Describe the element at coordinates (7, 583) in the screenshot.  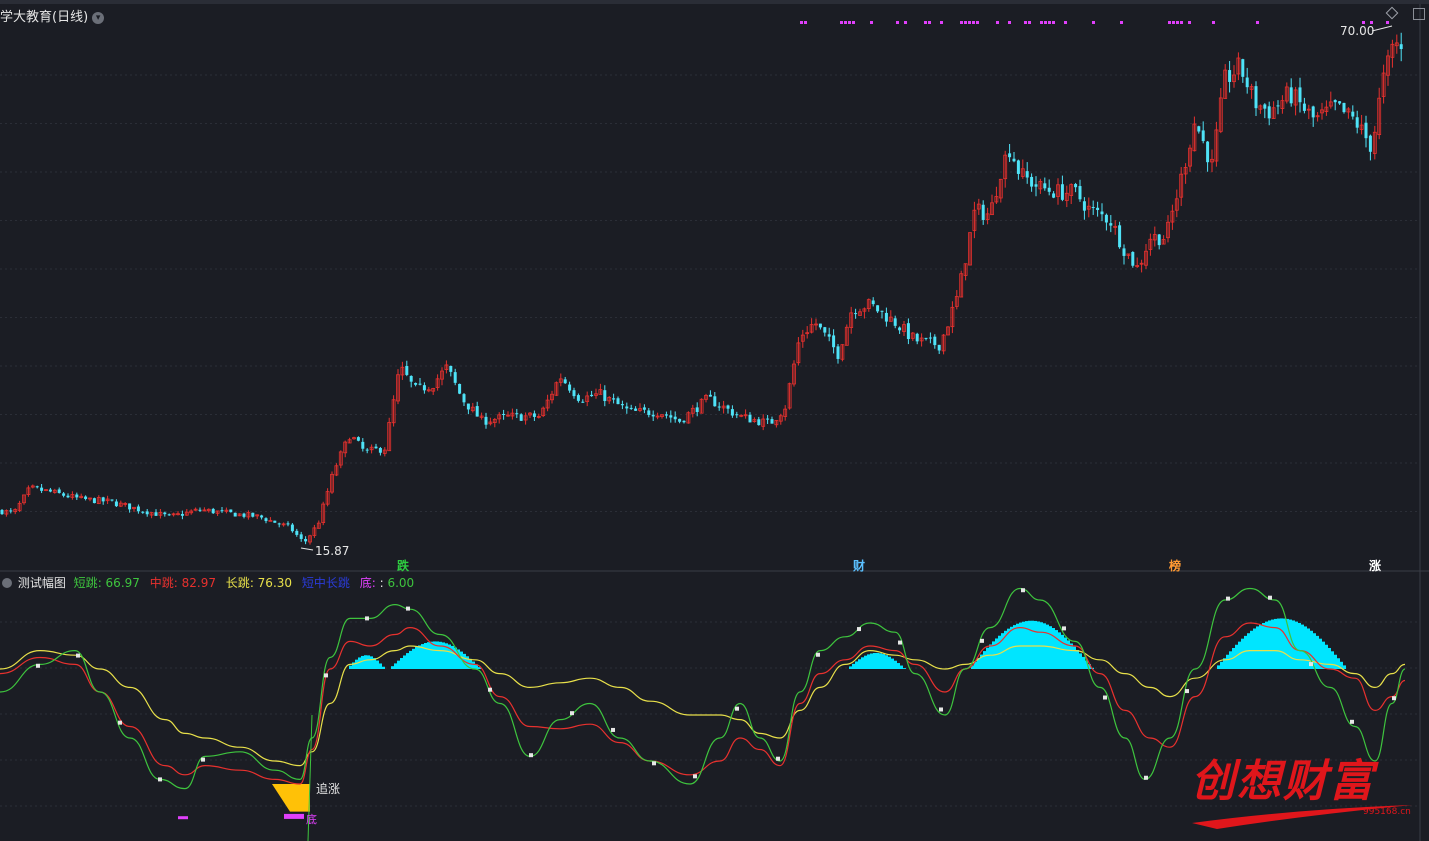
I see `collapse-icon` at that location.